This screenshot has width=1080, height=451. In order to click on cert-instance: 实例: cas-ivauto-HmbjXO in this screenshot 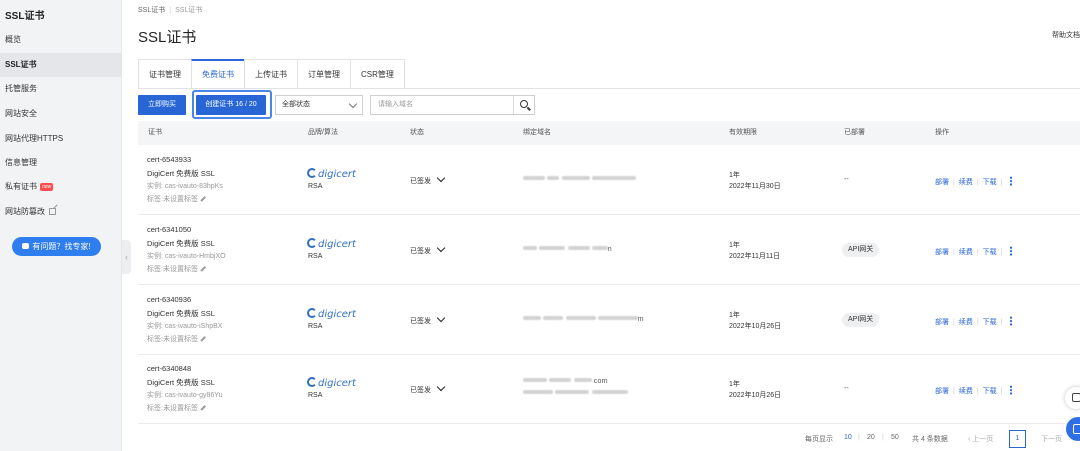, I will do `click(186, 256)`.